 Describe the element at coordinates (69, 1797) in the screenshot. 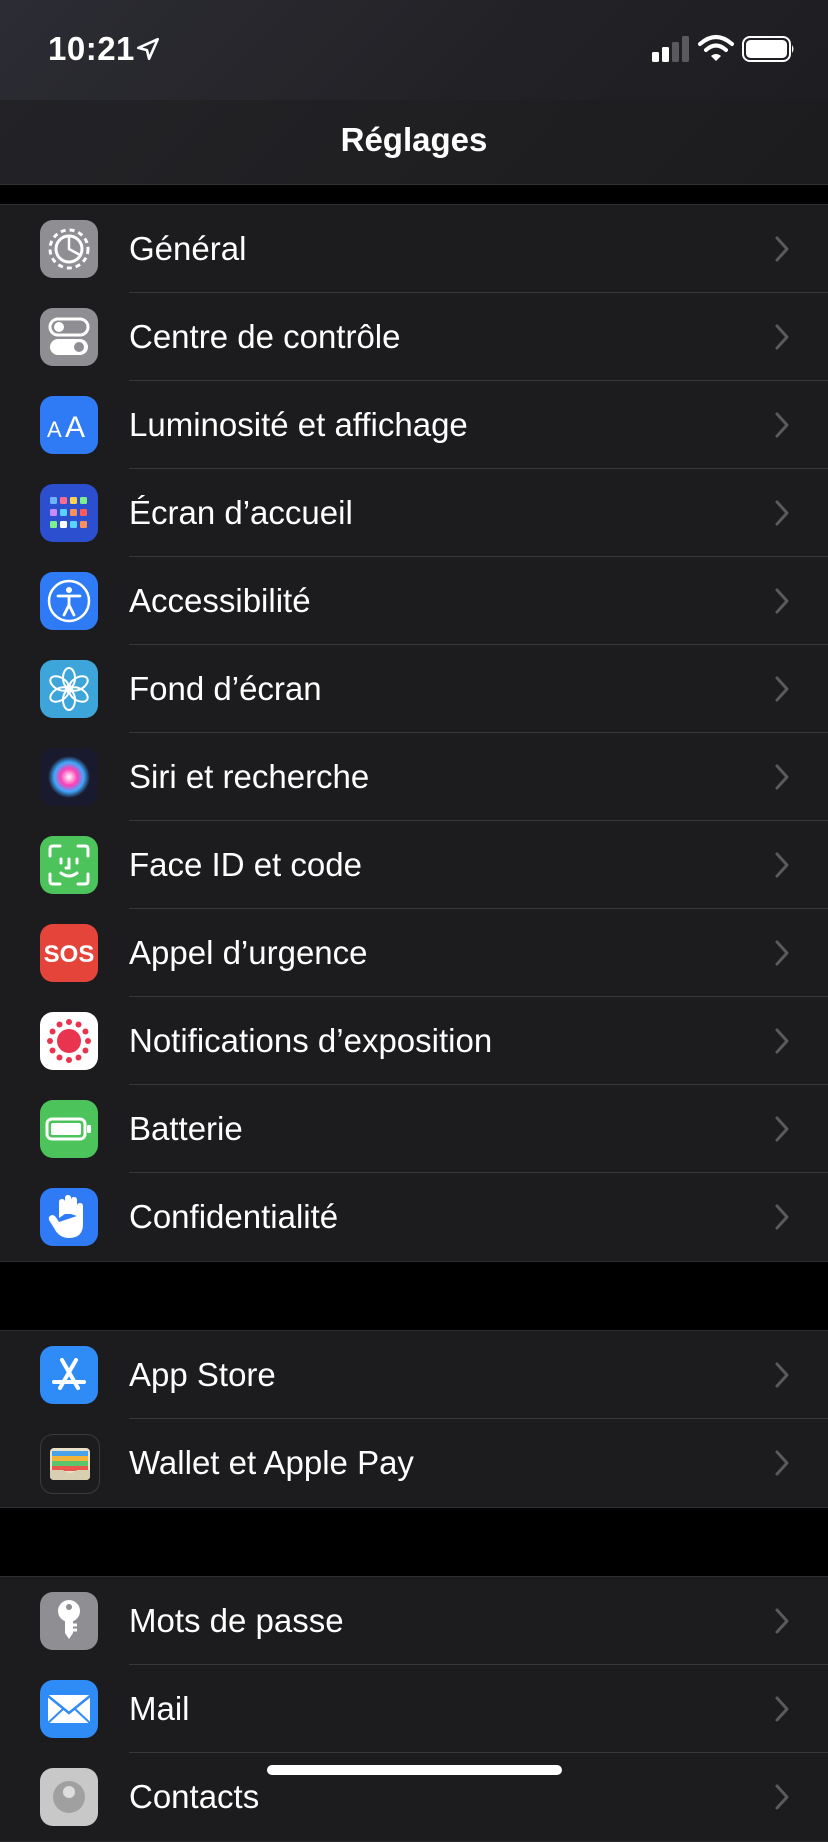

I see `contacts-icon` at that location.